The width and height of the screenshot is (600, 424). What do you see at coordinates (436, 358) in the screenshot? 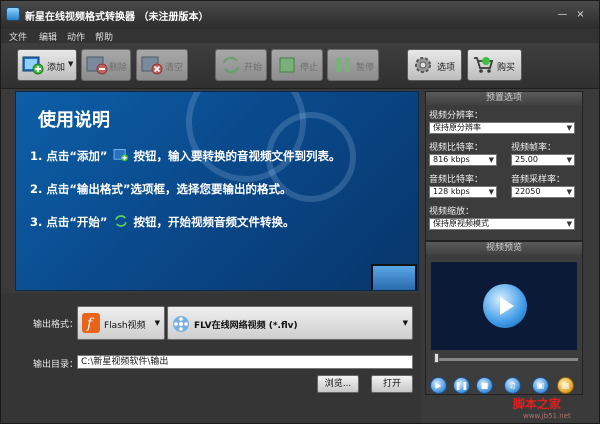
I see `seek-handle` at bounding box center [436, 358].